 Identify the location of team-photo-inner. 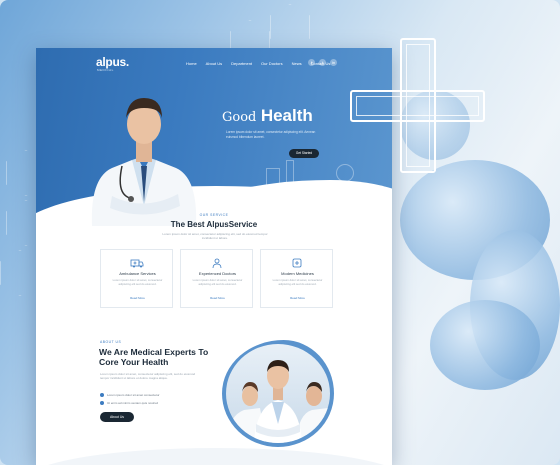
(278, 393).